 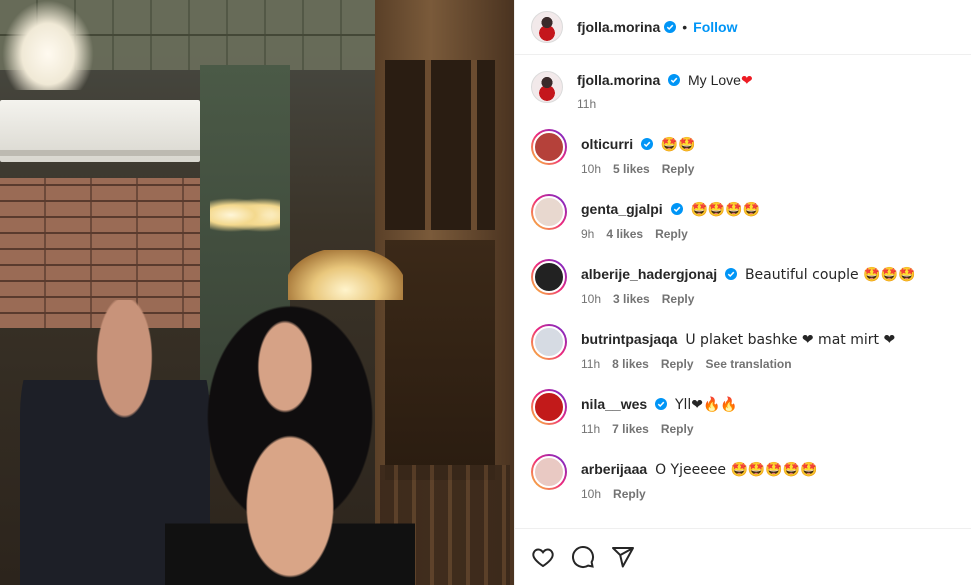 What do you see at coordinates (790, 340) in the screenshot?
I see `comment-text: U plaket bashke ❤ mat mirt ❤` at bounding box center [790, 340].